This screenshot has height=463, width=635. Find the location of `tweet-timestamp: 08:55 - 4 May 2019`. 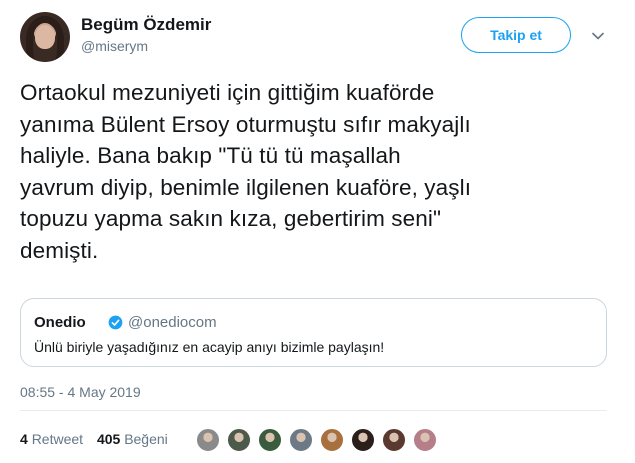

tweet-timestamp: 08:55 - 4 May 2019 is located at coordinates (80, 392).